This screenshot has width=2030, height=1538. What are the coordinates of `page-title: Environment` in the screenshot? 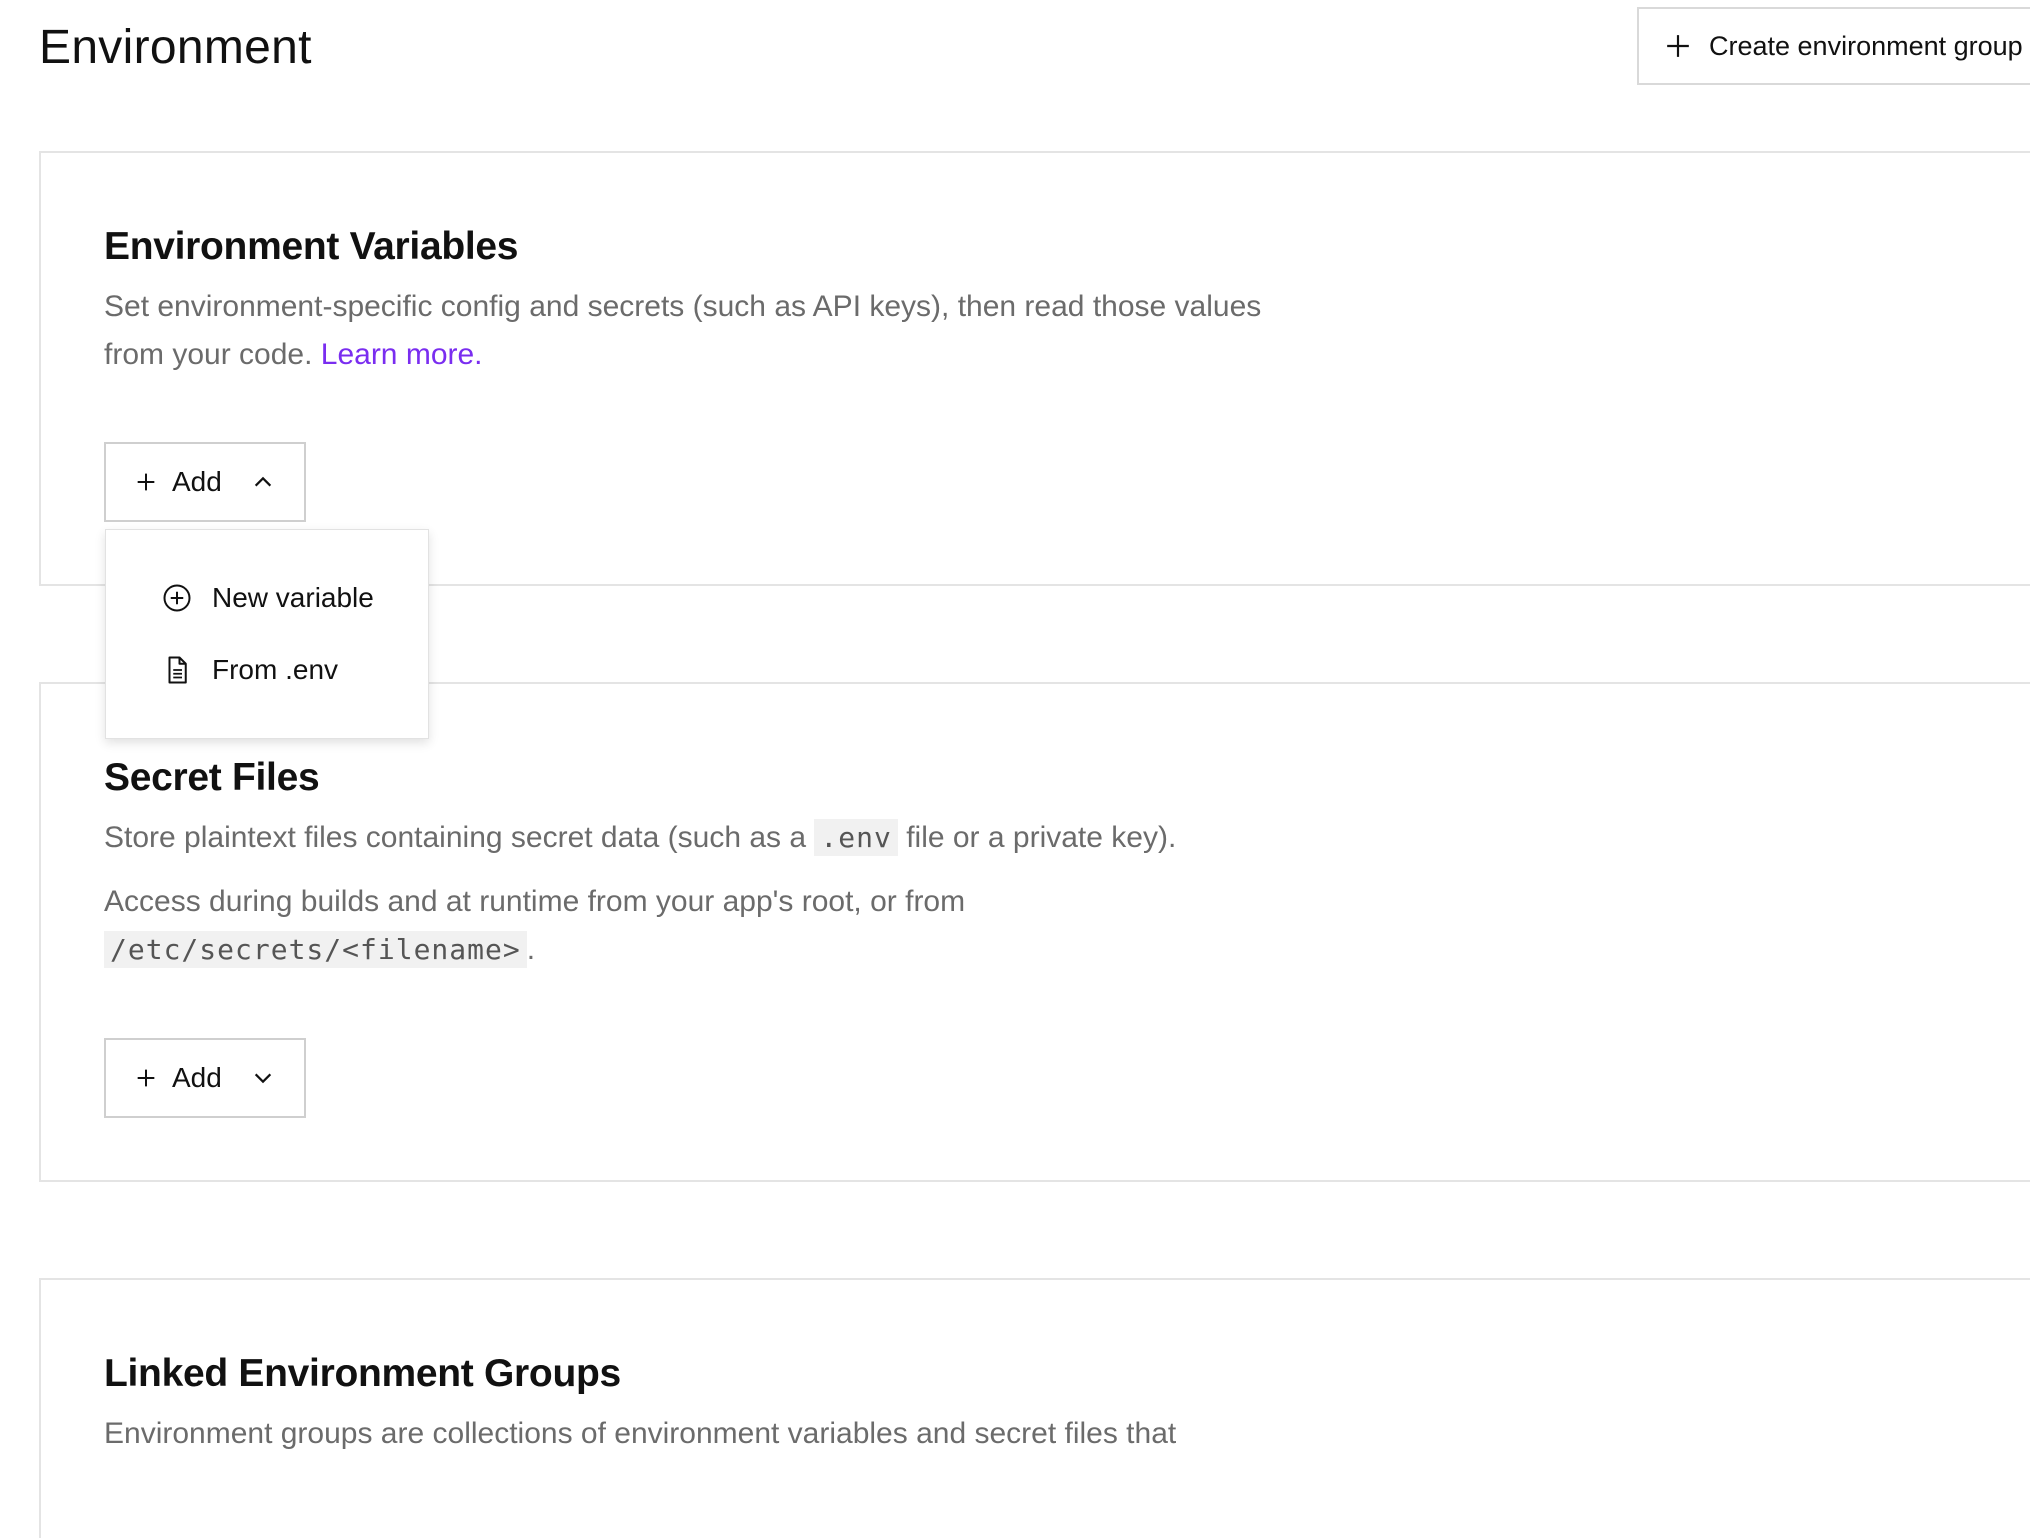 It's located at (175, 47).